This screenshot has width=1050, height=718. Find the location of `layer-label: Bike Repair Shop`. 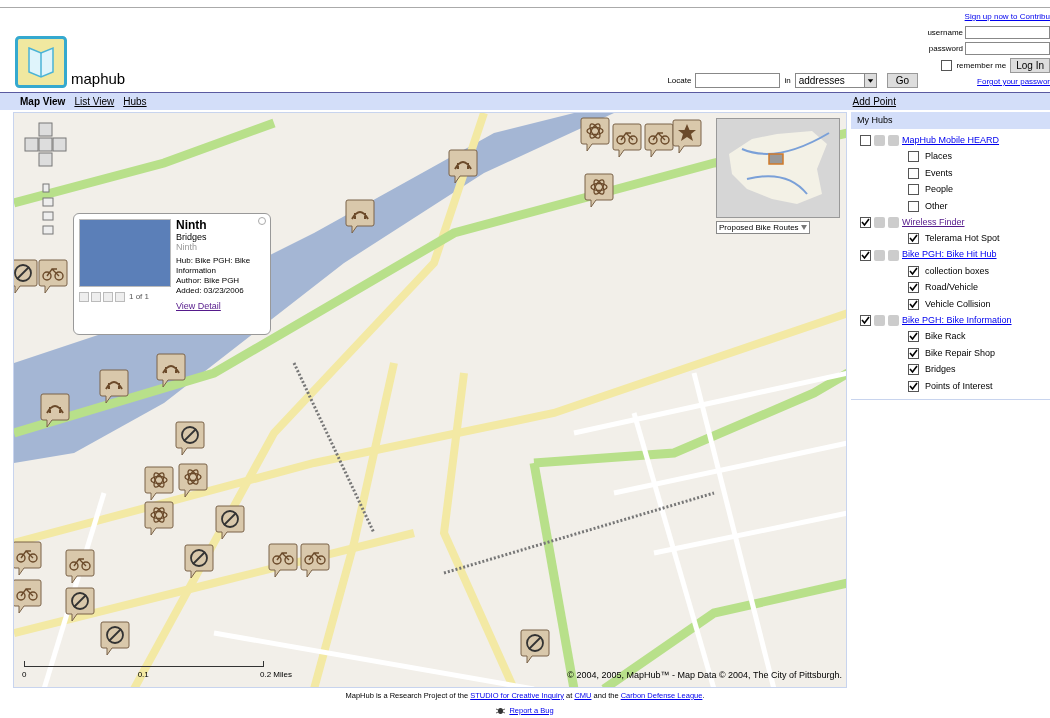

layer-label: Bike Repair Shop is located at coordinates (960, 353).